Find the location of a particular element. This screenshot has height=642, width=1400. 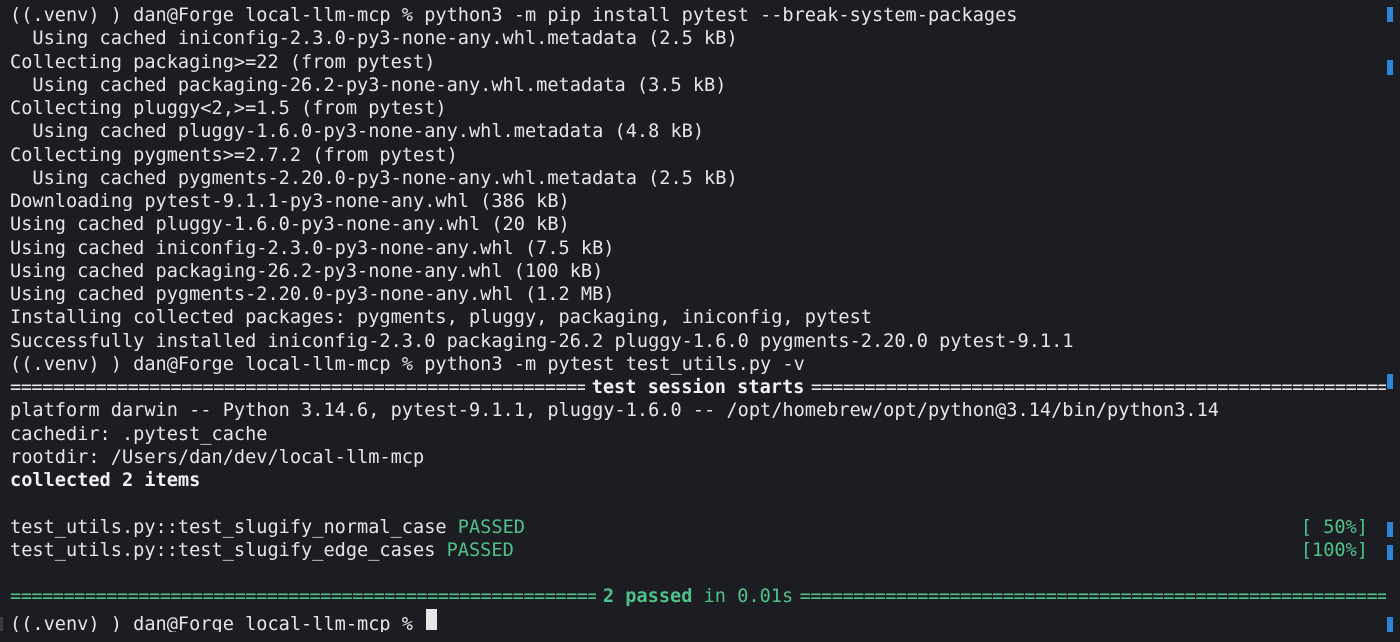

test-progress: [ 50%] is located at coordinates (1334, 527).